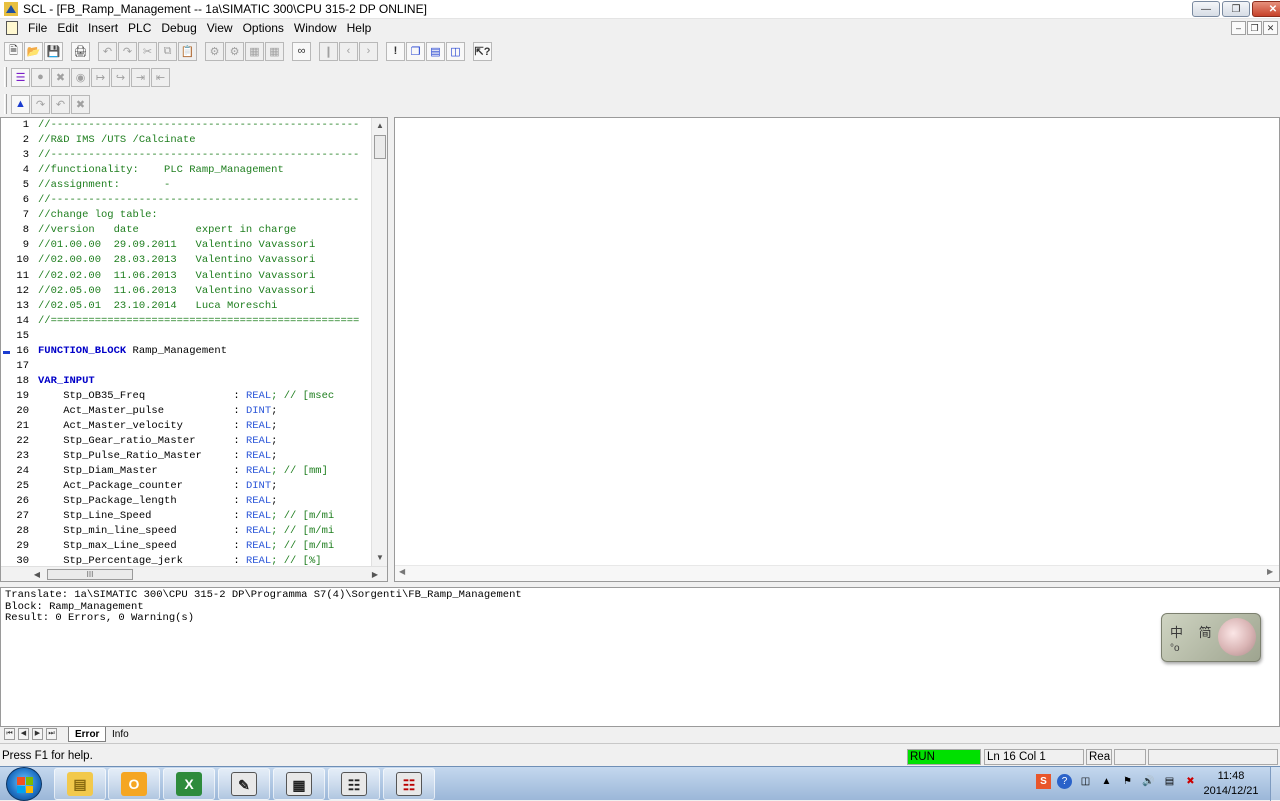 This screenshot has height=801, width=1280. I want to click on menu-item-file: File, so click(37, 28).